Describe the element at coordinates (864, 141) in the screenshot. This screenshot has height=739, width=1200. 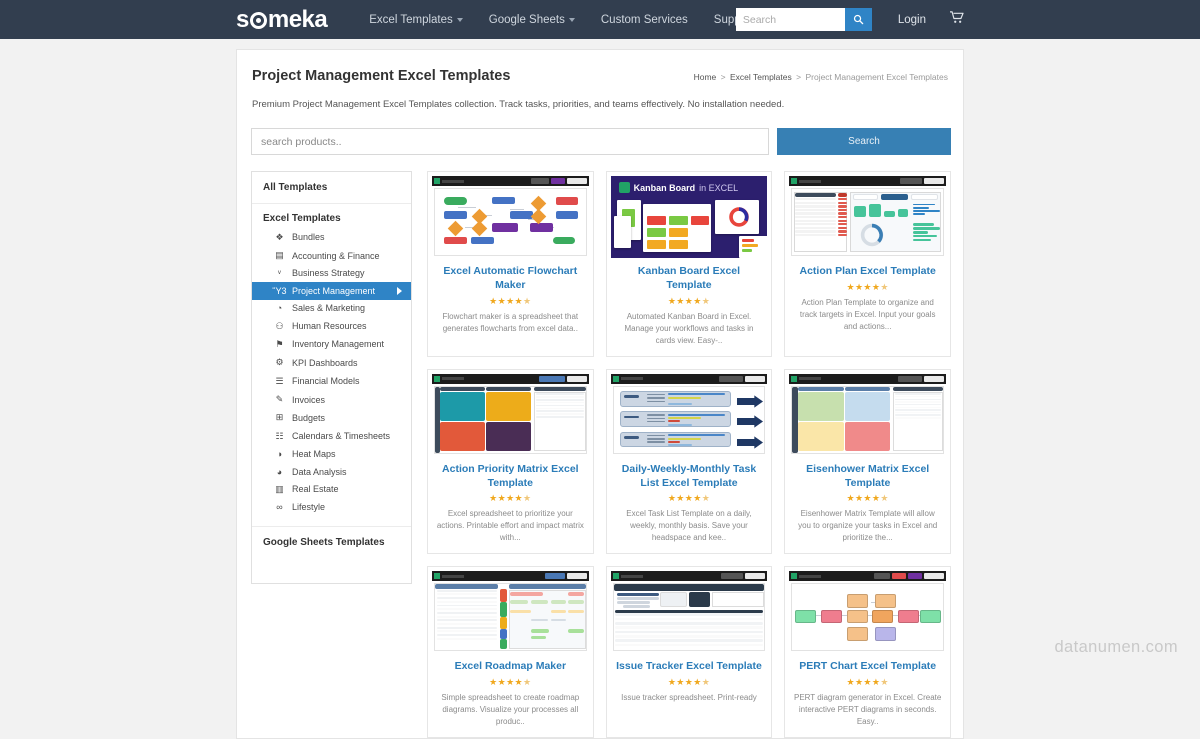
I see `product-search-button: Search` at that location.